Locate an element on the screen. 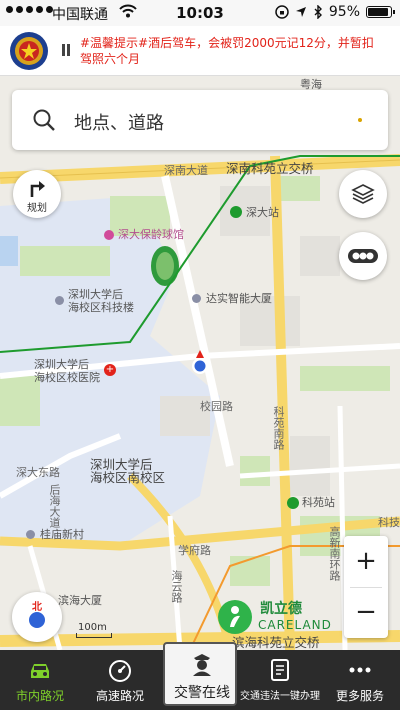  tab-violation-handling: 交通违法一键办理 is located at coordinates (280, 680).